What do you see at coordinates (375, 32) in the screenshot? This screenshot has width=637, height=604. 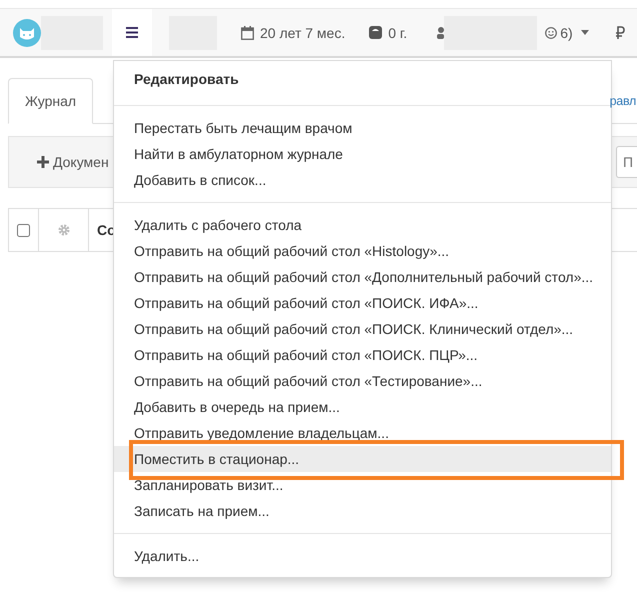 I see `scale-icon` at bounding box center [375, 32].